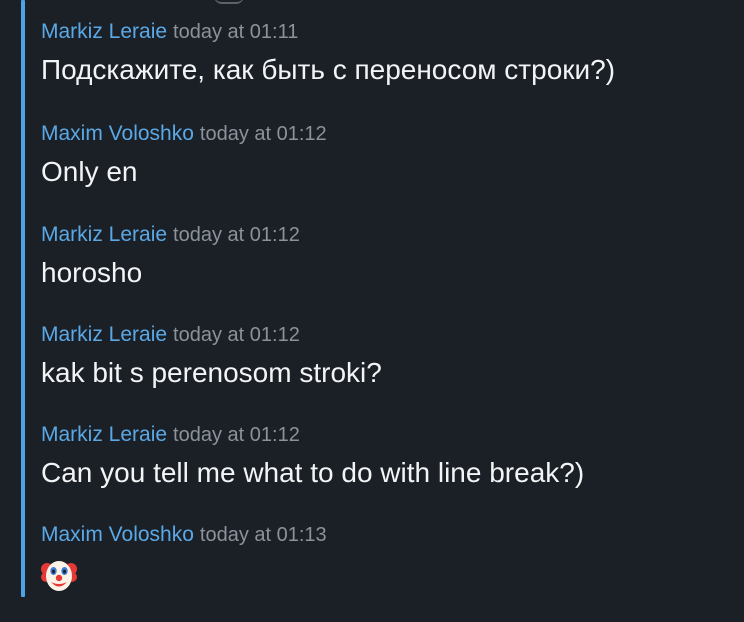  What do you see at coordinates (229, 2) in the screenshot?
I see `previous-message-edge` at bounding box center [229, 2].